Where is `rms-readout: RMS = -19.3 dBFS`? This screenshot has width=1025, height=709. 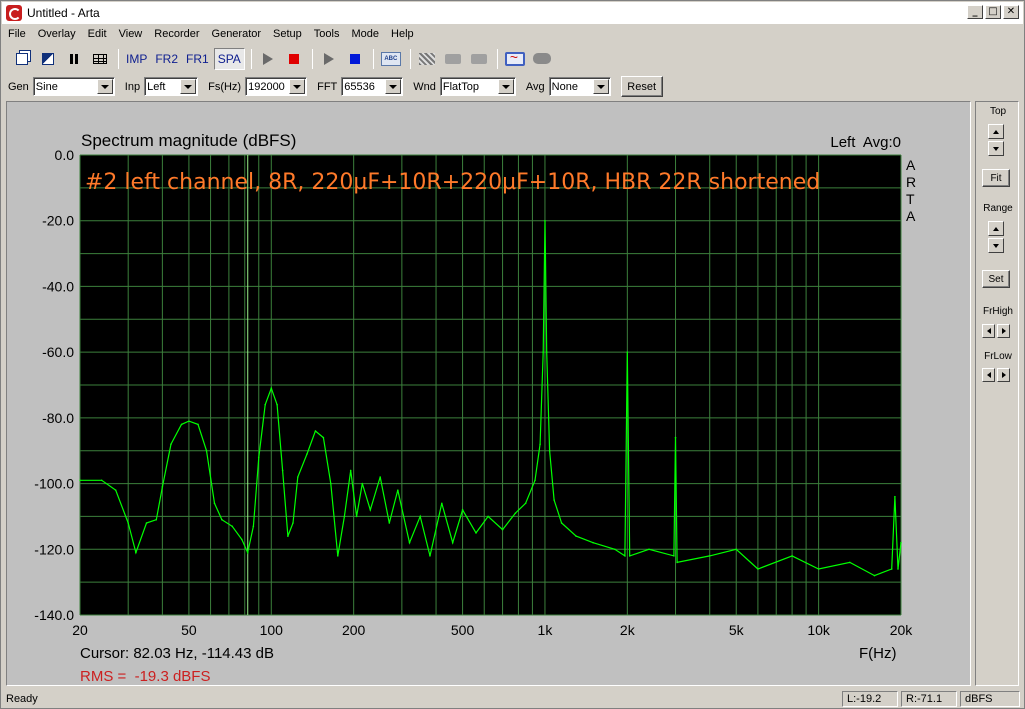
rms-readout: RMS = -19.3 dBFS is located at coordinates (145, 676).